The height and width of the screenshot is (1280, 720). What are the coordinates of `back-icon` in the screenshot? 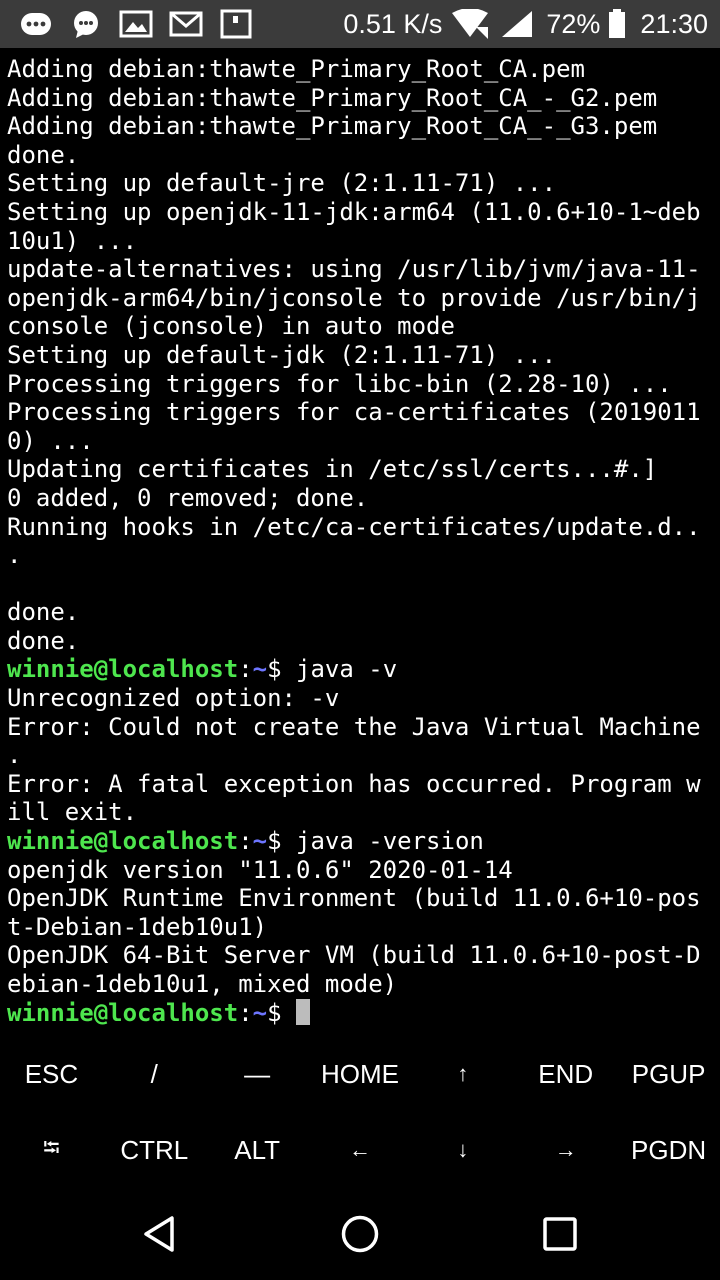 It's located at (160, 1234).